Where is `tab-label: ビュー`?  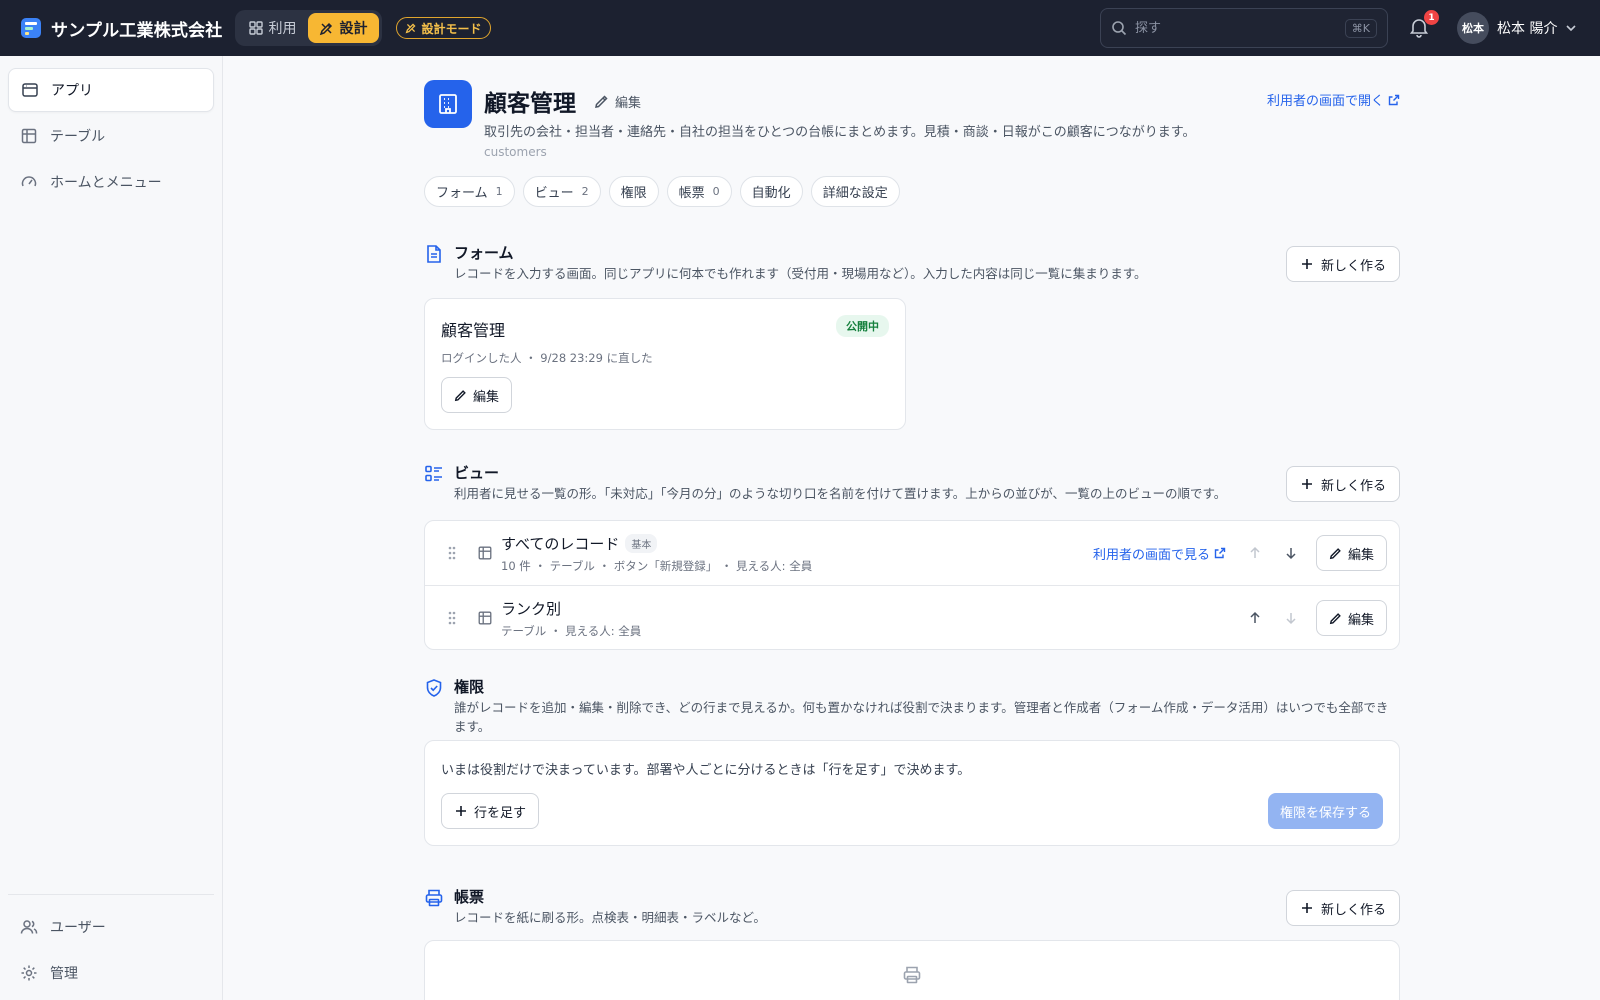
tab-label: ビュー is located at coordinates (554, 193).